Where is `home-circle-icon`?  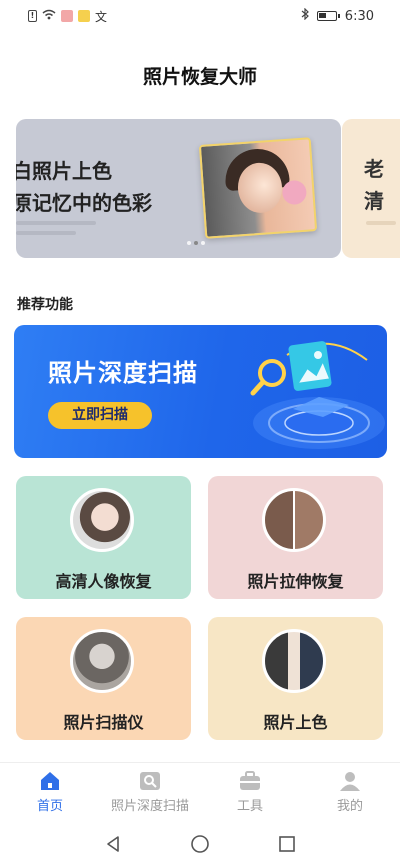
home-circle-icon is located at coordinates (200, 844).